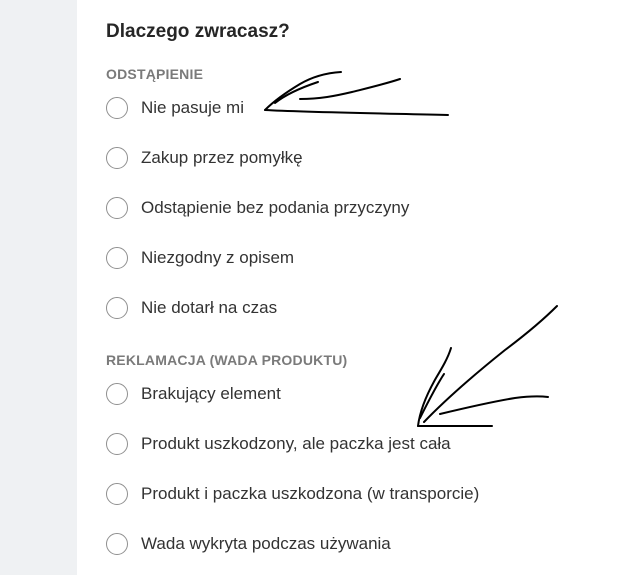 The image size is (628, 575). What do you see at coordinates (266, 543) in the screenshot?
I see `option-label: Wada wykryta podczas używania` at bounding box center [266, 543].